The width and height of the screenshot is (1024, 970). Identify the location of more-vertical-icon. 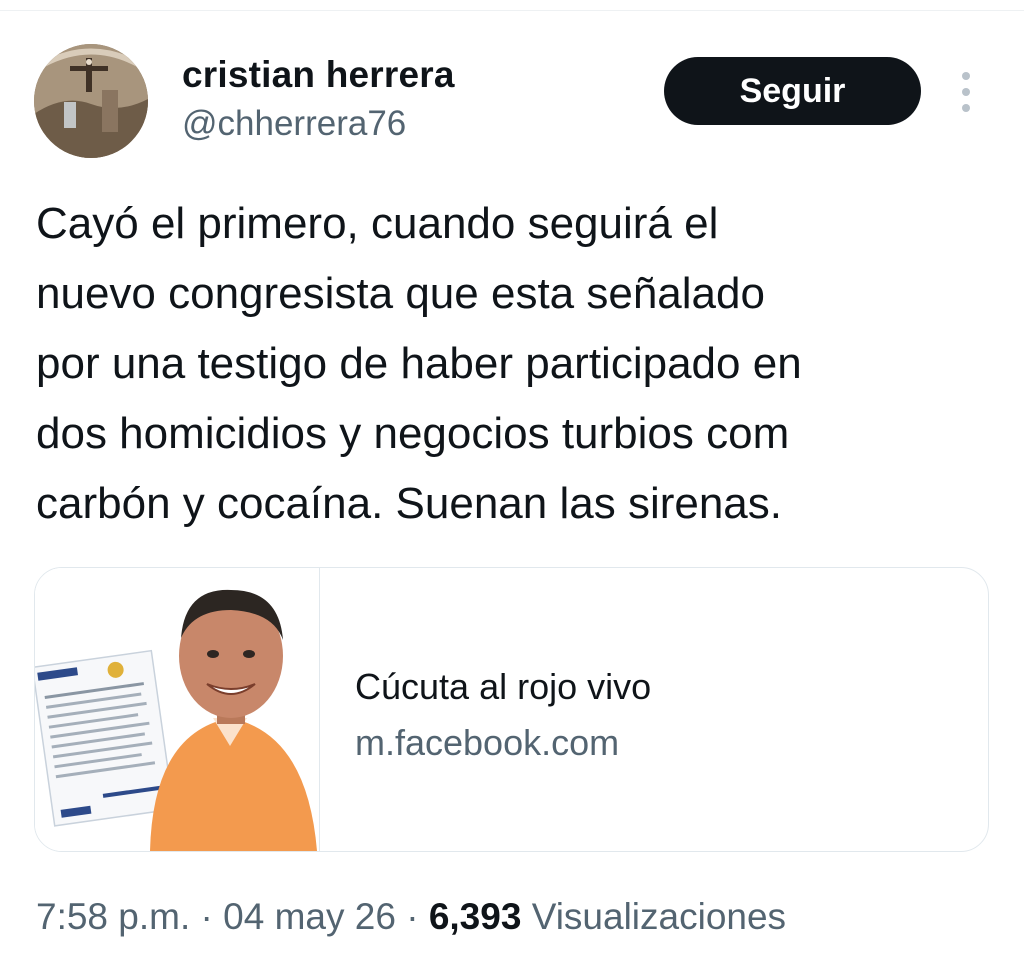
(966, 92).